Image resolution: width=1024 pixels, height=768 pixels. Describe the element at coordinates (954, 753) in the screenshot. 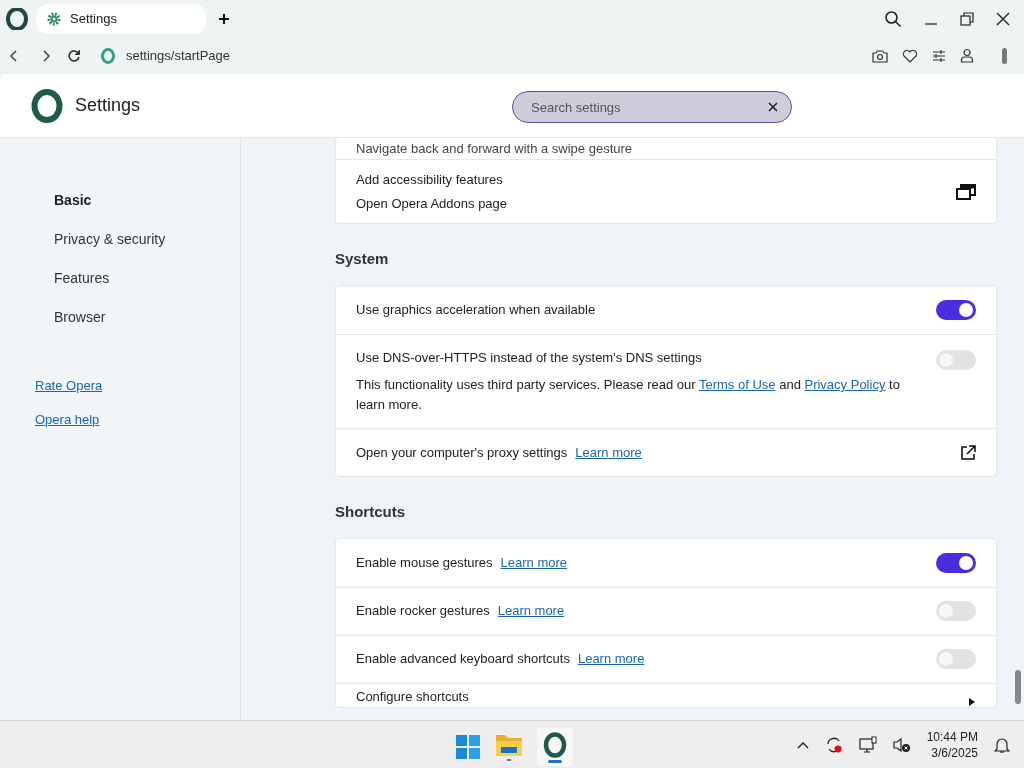

I see `clock-date: 3/6/2025` at that location.